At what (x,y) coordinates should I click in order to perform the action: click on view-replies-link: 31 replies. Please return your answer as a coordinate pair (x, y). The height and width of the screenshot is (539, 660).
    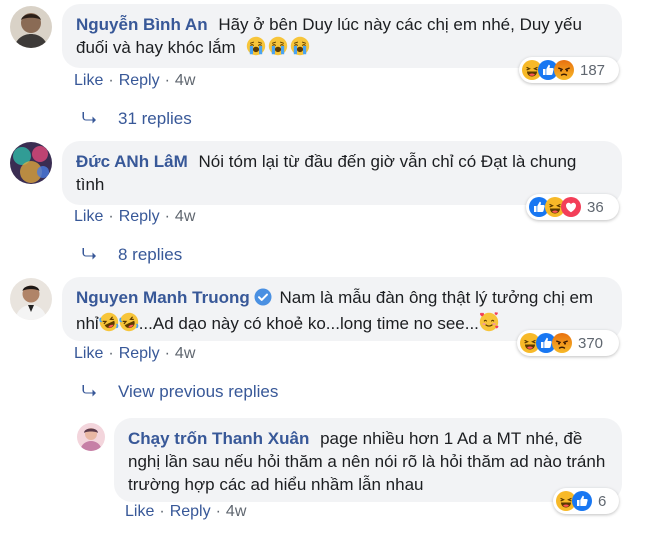
    Looking at the image, I should click on (137, 119).